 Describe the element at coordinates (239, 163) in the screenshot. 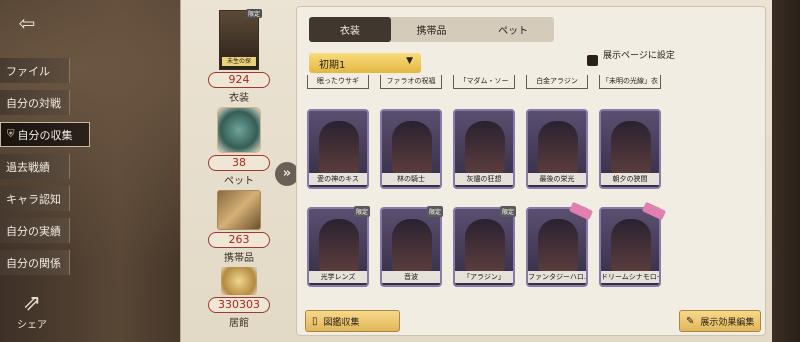

I see `pet-count: 38` at that location.